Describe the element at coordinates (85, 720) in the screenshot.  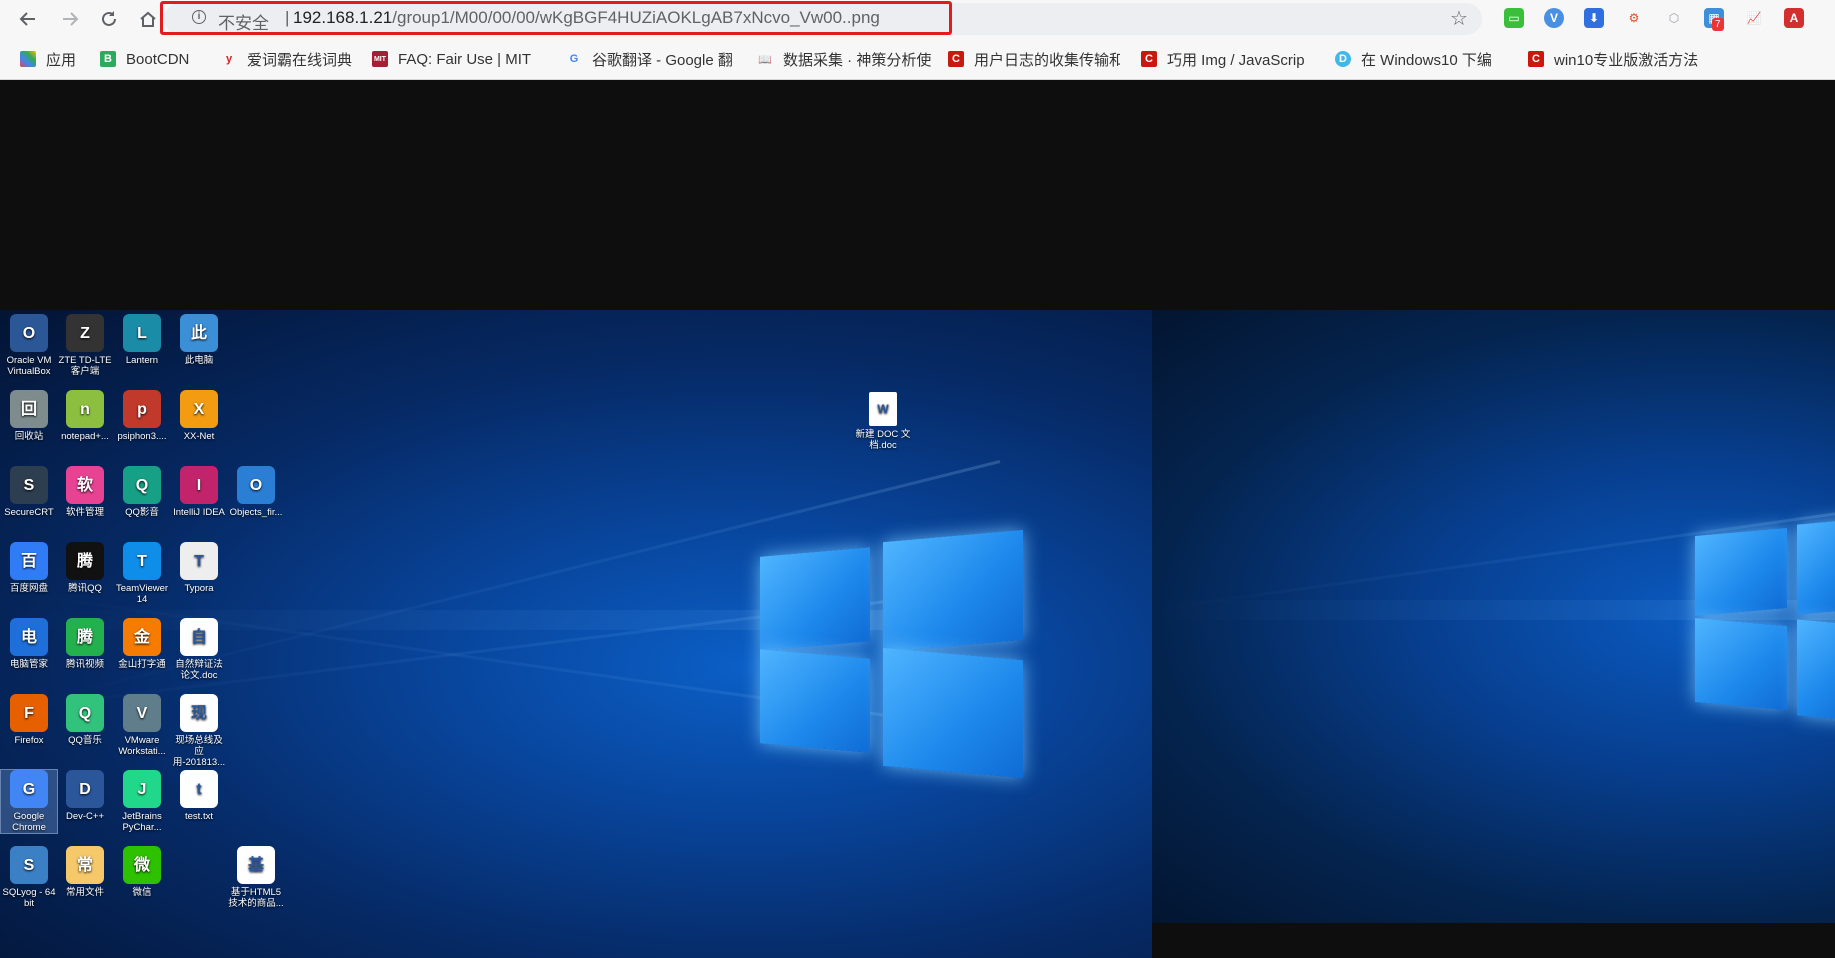
I see `desktop-icon-qq-music: Q QQ音乐` at that location.